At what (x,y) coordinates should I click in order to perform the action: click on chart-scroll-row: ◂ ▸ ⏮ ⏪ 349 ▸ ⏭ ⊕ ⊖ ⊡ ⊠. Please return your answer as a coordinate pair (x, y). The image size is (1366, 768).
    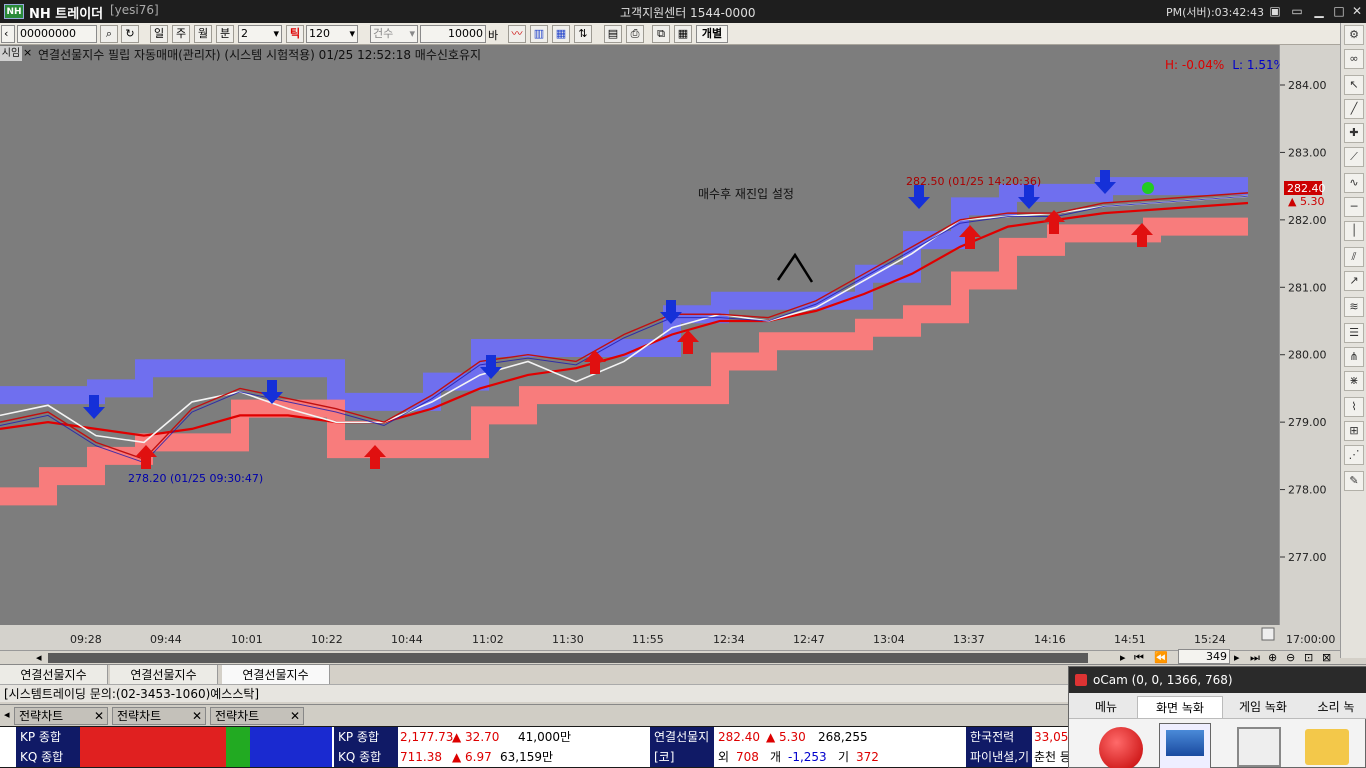
    Looking at the image, I should click on (670, 657).